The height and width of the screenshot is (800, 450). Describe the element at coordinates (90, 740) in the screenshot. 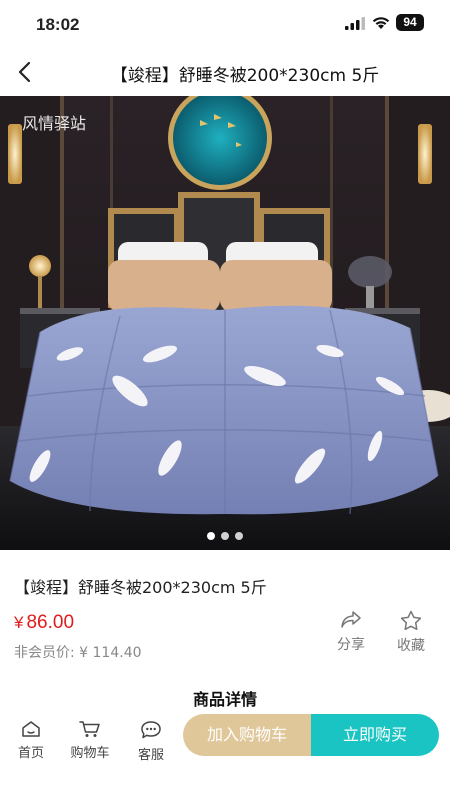

I see `tab-cart: 购物车` at that location.